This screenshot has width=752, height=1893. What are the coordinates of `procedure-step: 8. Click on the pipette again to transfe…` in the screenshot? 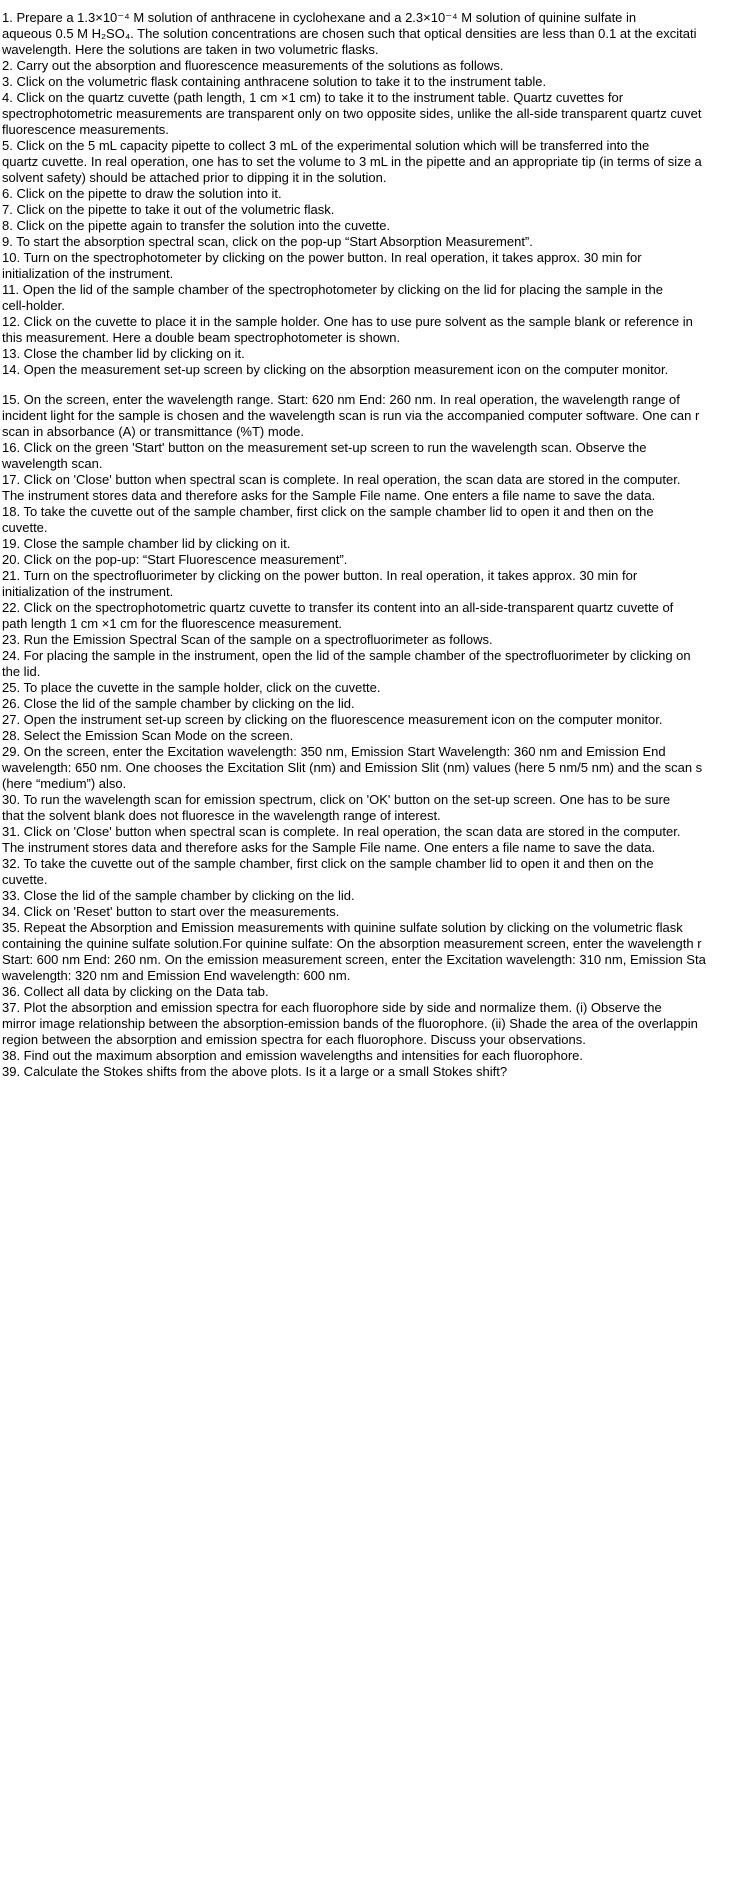 It's located at (376, 226).